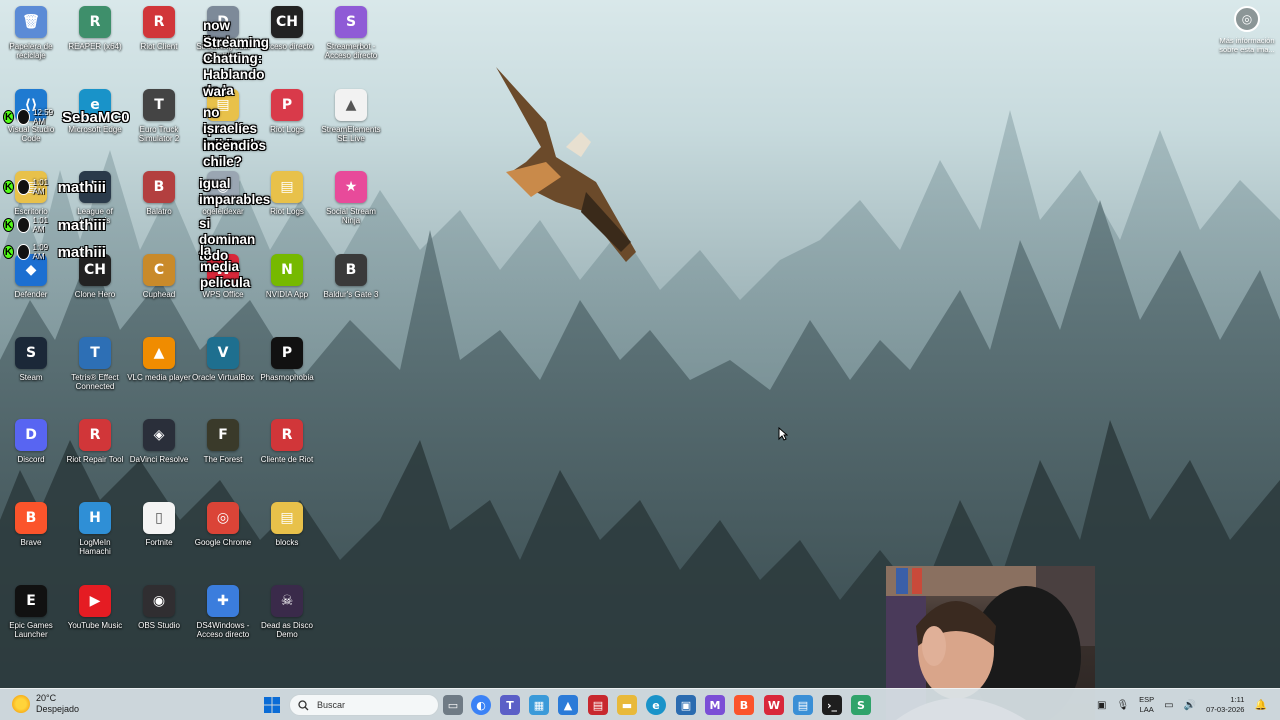  I want to click on desktop-icon-label: NVIDIA App, so click(287, 294).